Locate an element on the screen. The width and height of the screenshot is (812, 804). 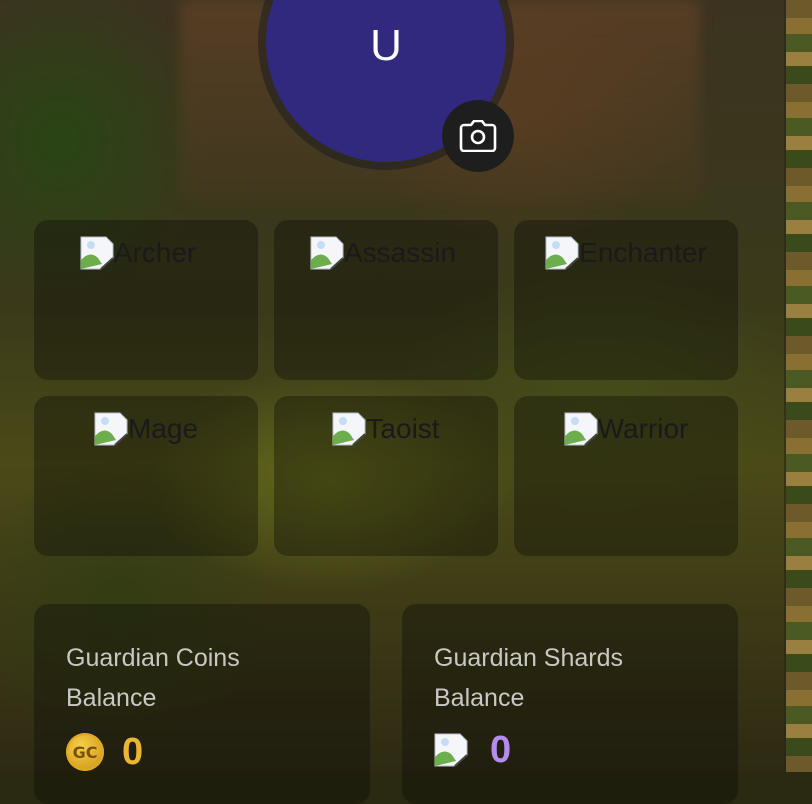
archer-image: Archer is located at coordinates (138, 253).